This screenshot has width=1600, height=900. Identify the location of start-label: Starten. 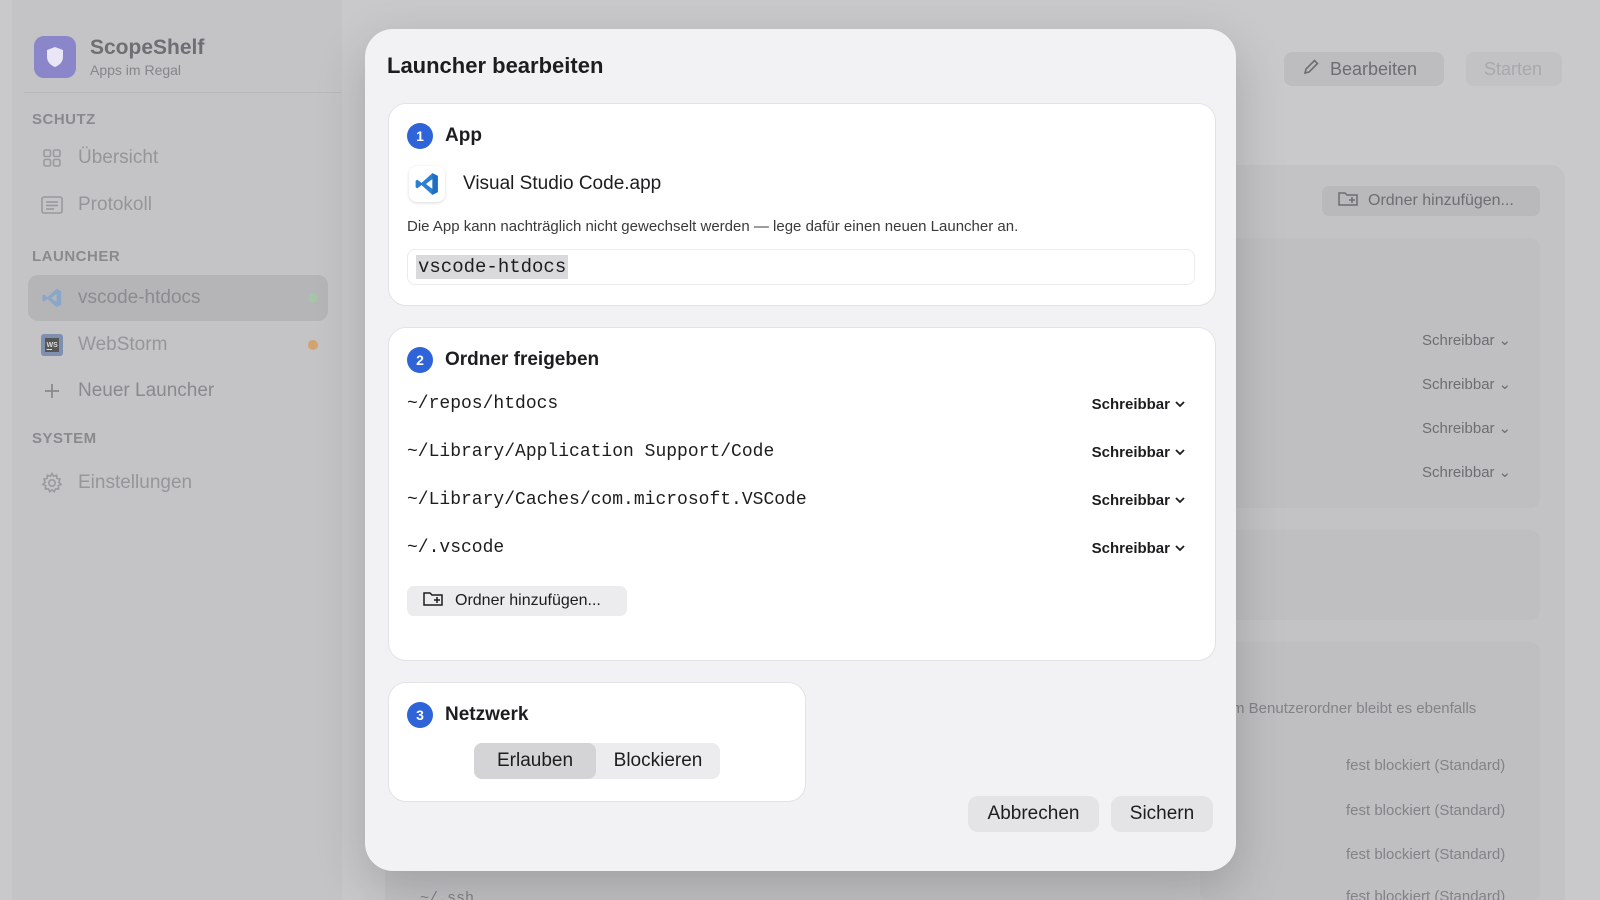
(1513, 68).